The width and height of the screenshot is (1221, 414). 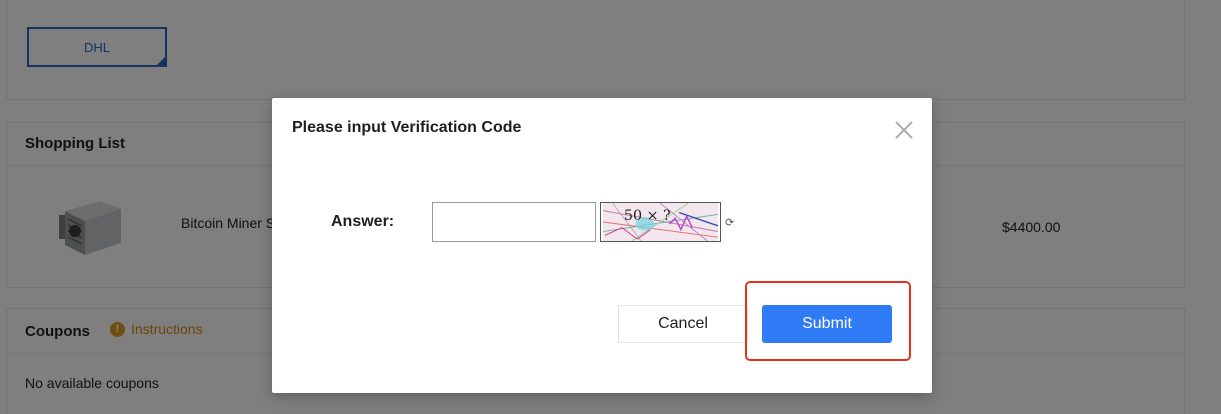 I want to click on cancel-button: Cancel, so click(x=683, y=324).